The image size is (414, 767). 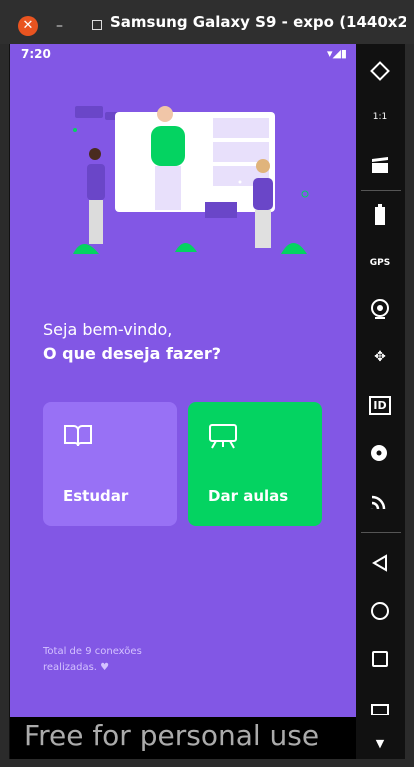 I want to click on landing-illustration, so click(x=191, y=180).